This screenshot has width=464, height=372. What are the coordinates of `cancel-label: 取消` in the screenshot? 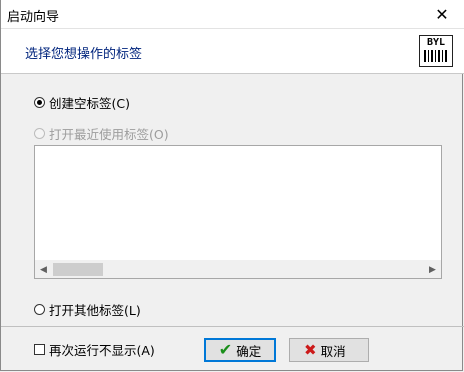 It's located at (333, 351).